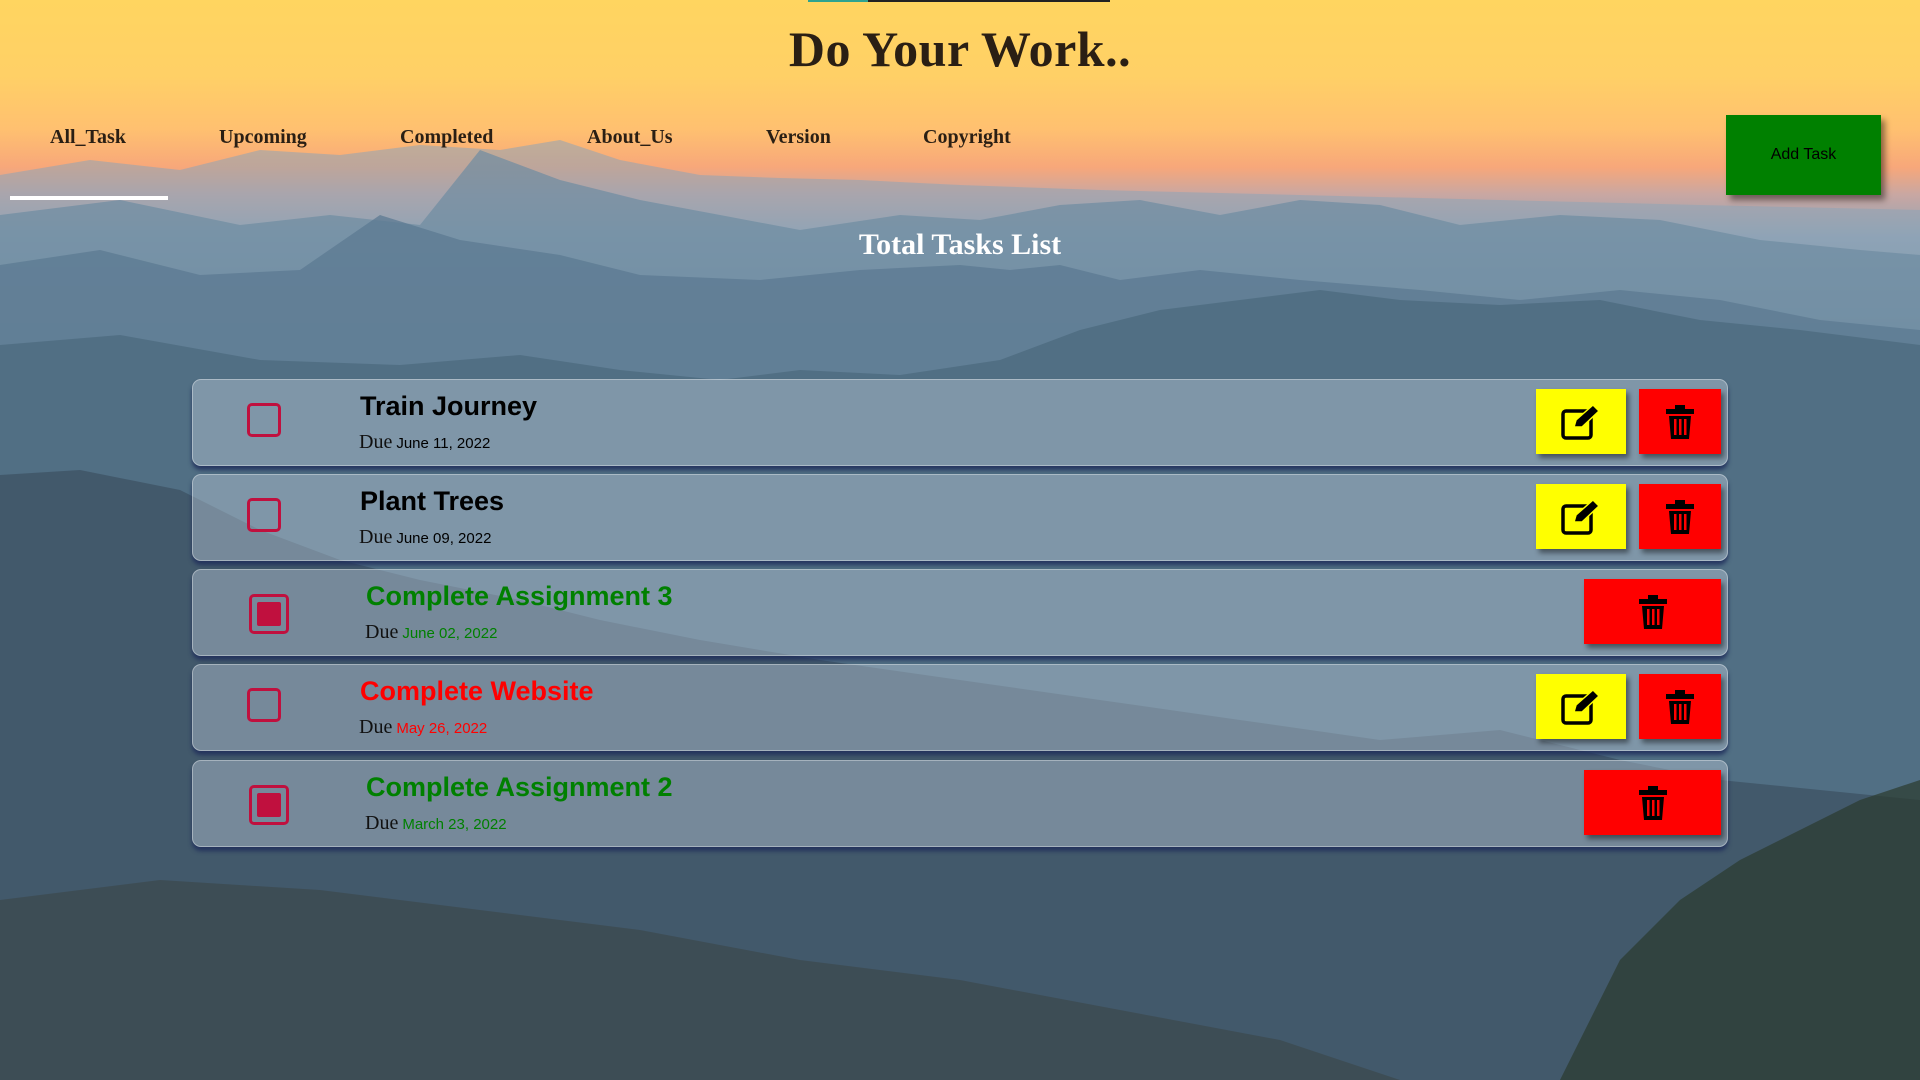 Image resolution: width=1920 pixels, height=1080 pixels. What do you see at coordinates (960, 707) in the screenshot?
I see `task-row: Complete Website Due May 26, 2022` at bounding box center [960, 707].